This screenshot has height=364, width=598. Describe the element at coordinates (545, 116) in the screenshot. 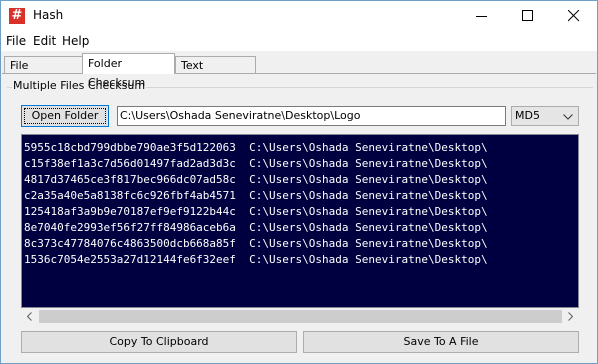

I see `algorithm-select: MD5` at that location.